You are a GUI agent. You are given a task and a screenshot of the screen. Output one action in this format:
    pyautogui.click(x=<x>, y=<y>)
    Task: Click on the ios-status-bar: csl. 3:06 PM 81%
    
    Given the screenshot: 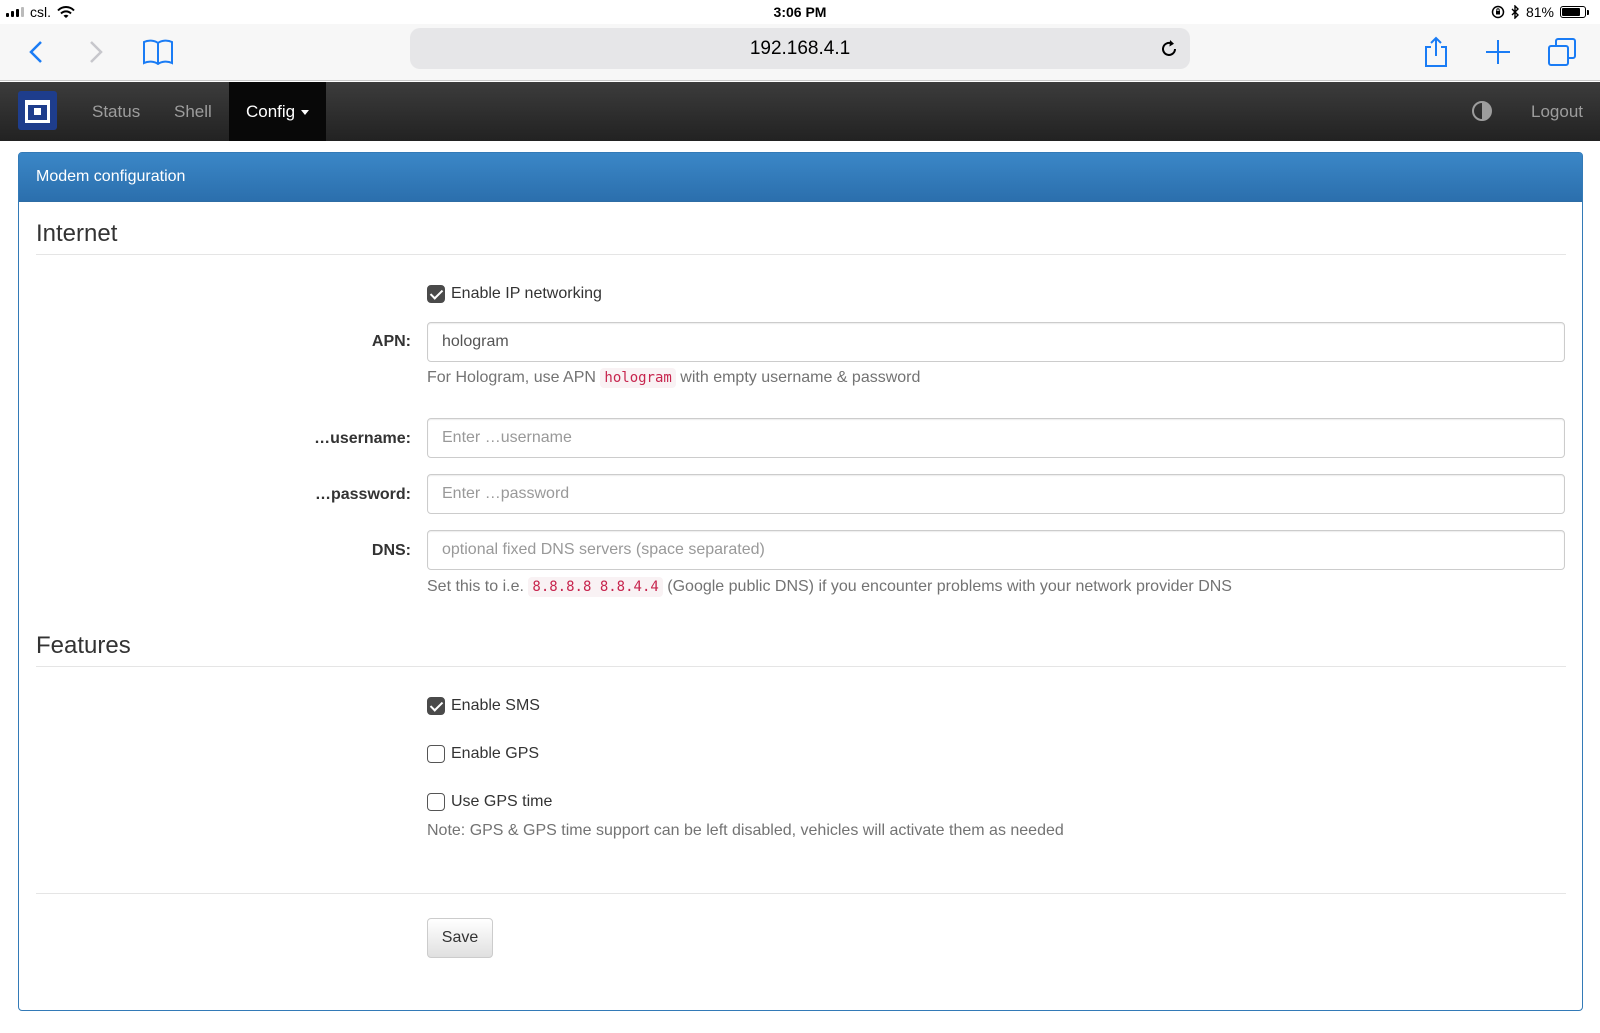 What is the action you would take?
    pyautogui.click(x=800, y=12)
    